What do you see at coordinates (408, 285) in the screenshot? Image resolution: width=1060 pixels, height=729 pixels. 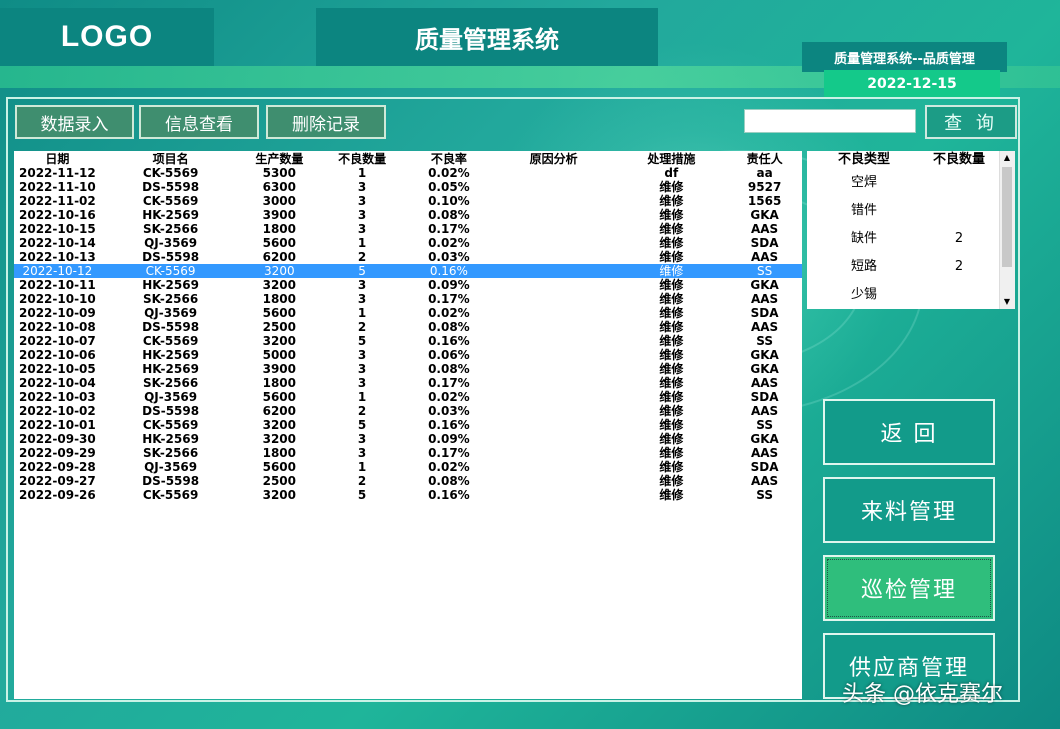 I see `table-row: 2022-10-11 HK-2569 3200 3 0.09% 维修 GKA` at bounding box center [408, 285].